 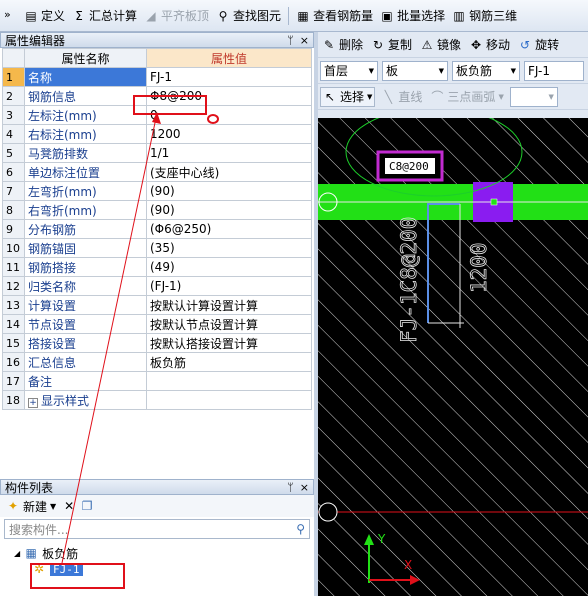 What do you see at coordinates (533, 96) in the screenshot?
I see `extra-select: ▼` at bounding box center [533, 96].